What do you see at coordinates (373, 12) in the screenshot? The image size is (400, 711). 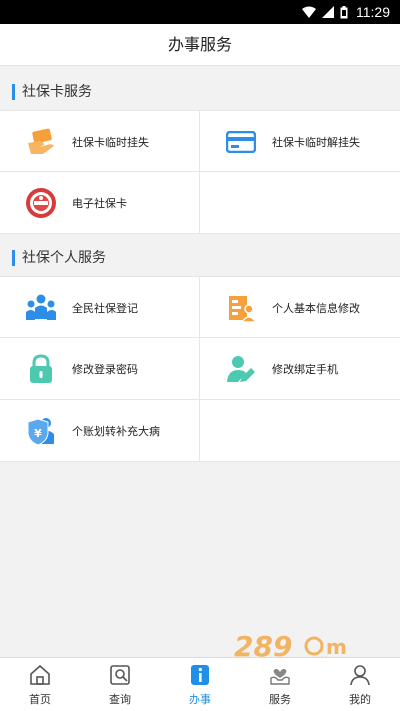 I see `status-time: 11:29` at bounding box center [373, 12].